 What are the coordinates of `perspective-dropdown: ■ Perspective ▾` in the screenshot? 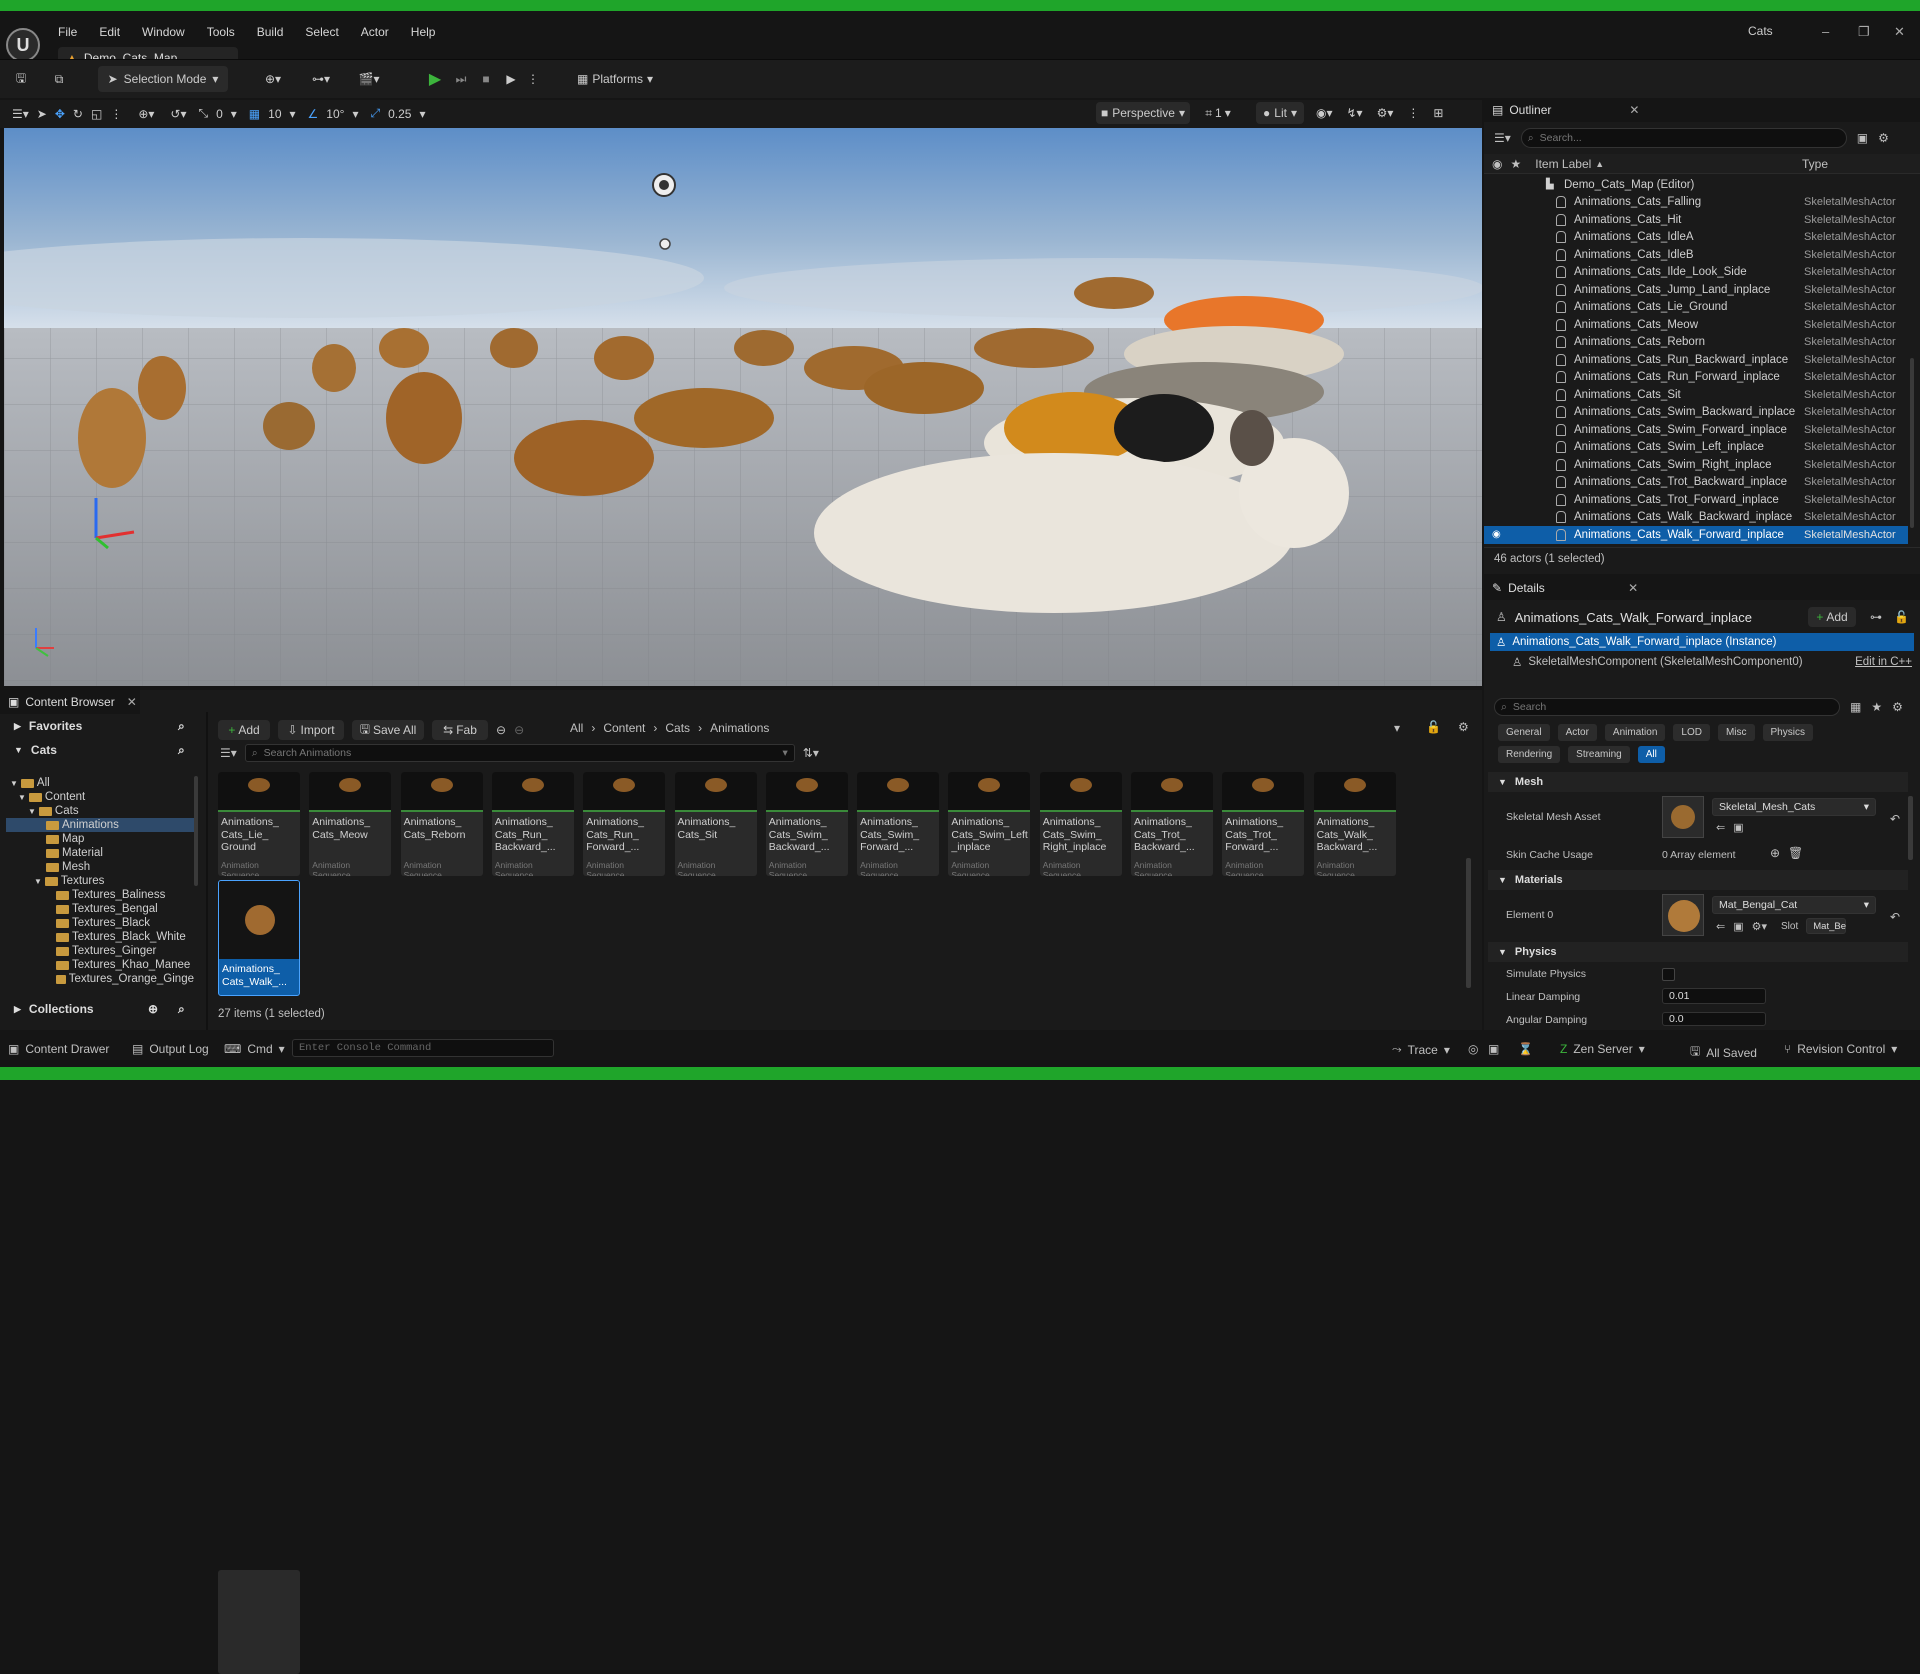 It's located at (1143, 113).